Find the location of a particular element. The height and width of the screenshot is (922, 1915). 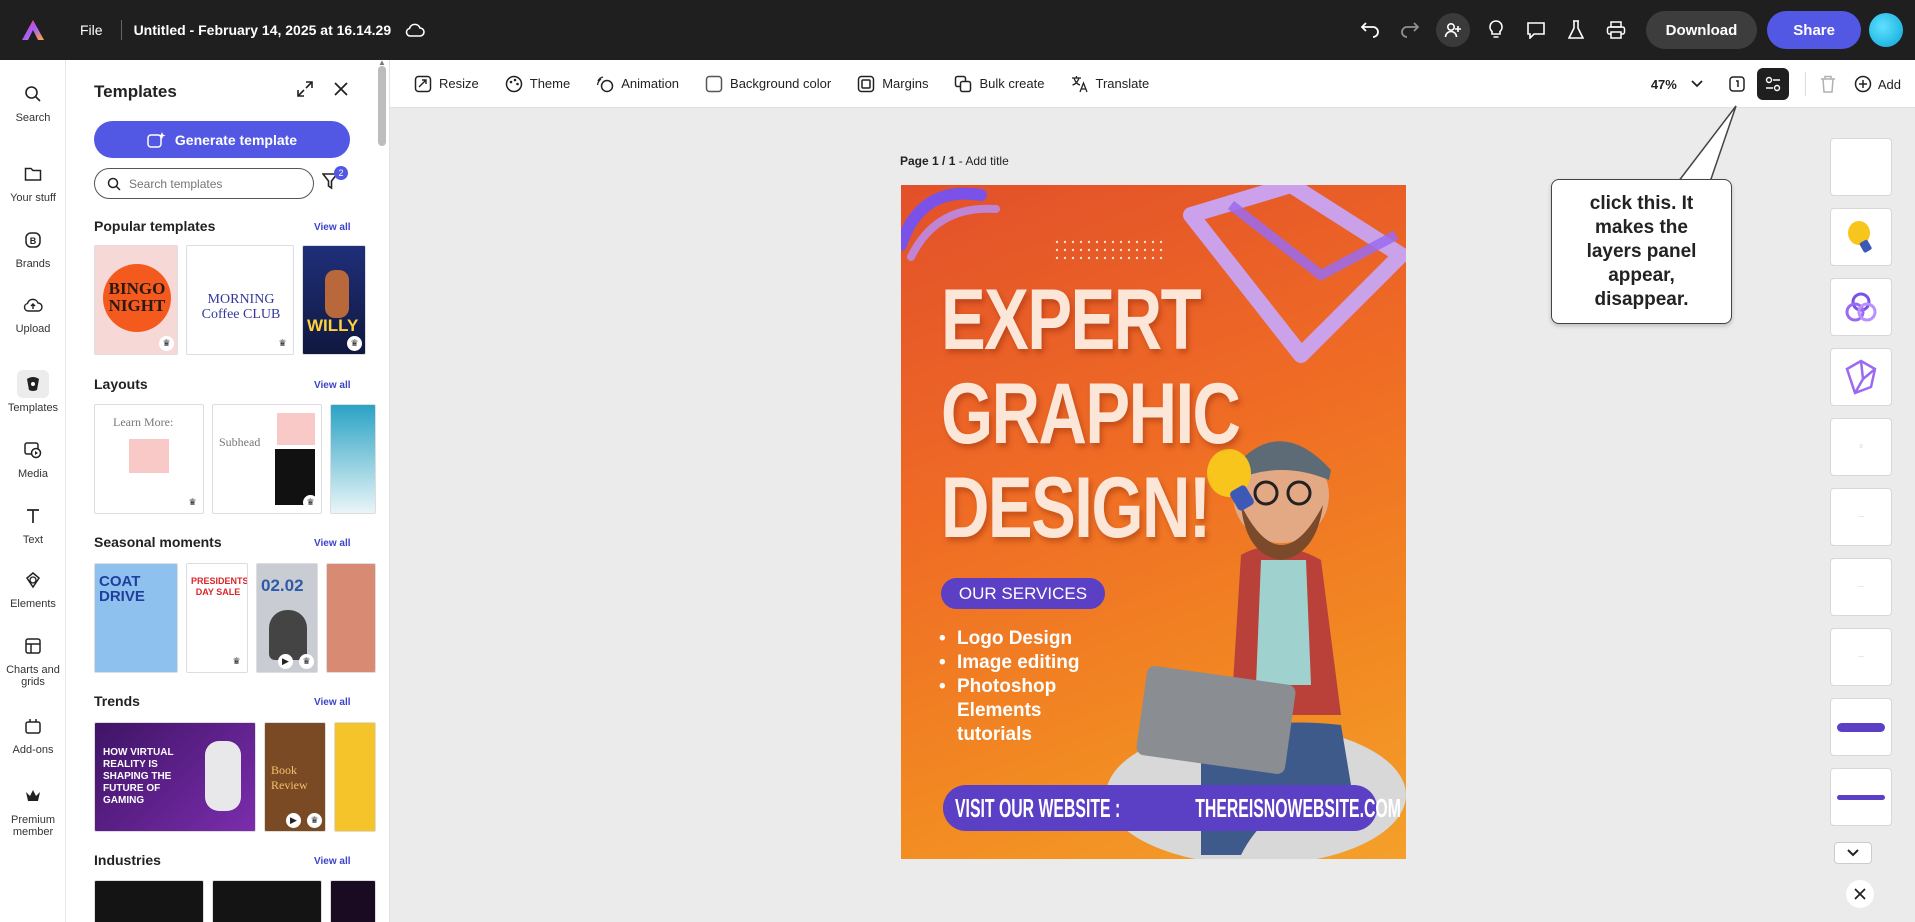

poster-headline: EXPERT GRAPHIC DESIGN! is located at coordinates (1091, 414).